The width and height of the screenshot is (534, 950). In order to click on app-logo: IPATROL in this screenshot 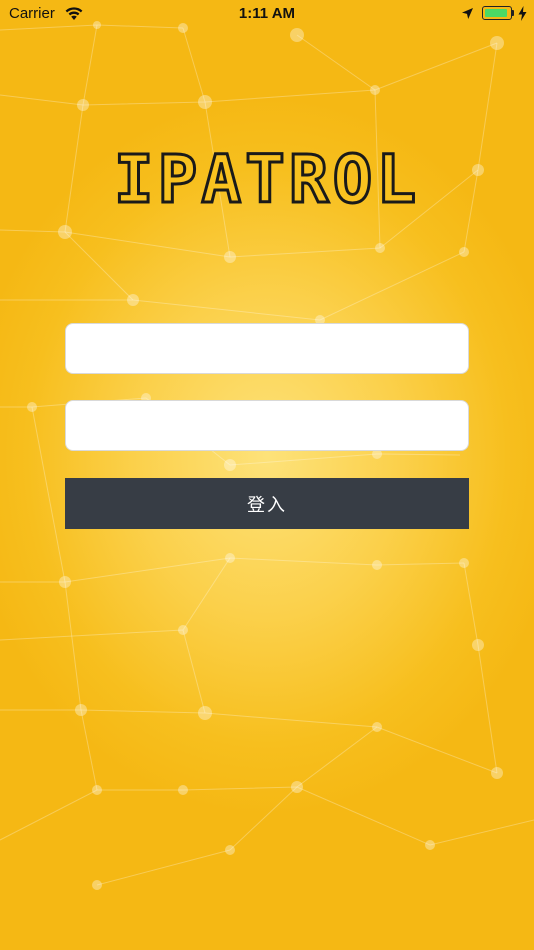, I will do `click(266, 180)`.